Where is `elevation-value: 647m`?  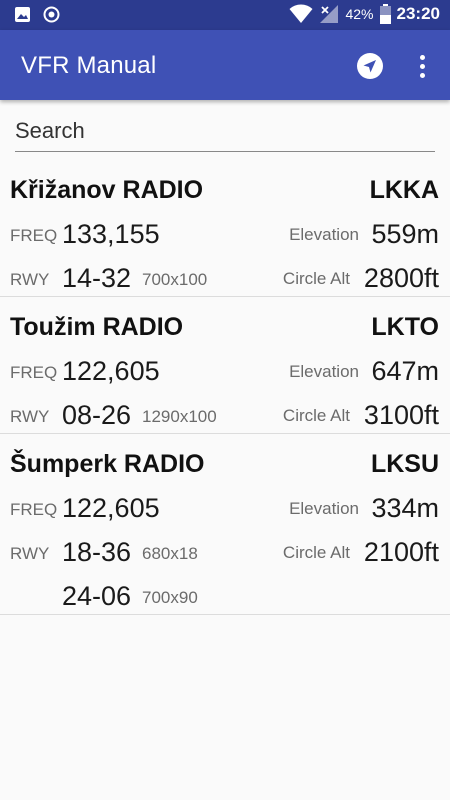 elevation-value: 647m is located at coordinates (405, 371).